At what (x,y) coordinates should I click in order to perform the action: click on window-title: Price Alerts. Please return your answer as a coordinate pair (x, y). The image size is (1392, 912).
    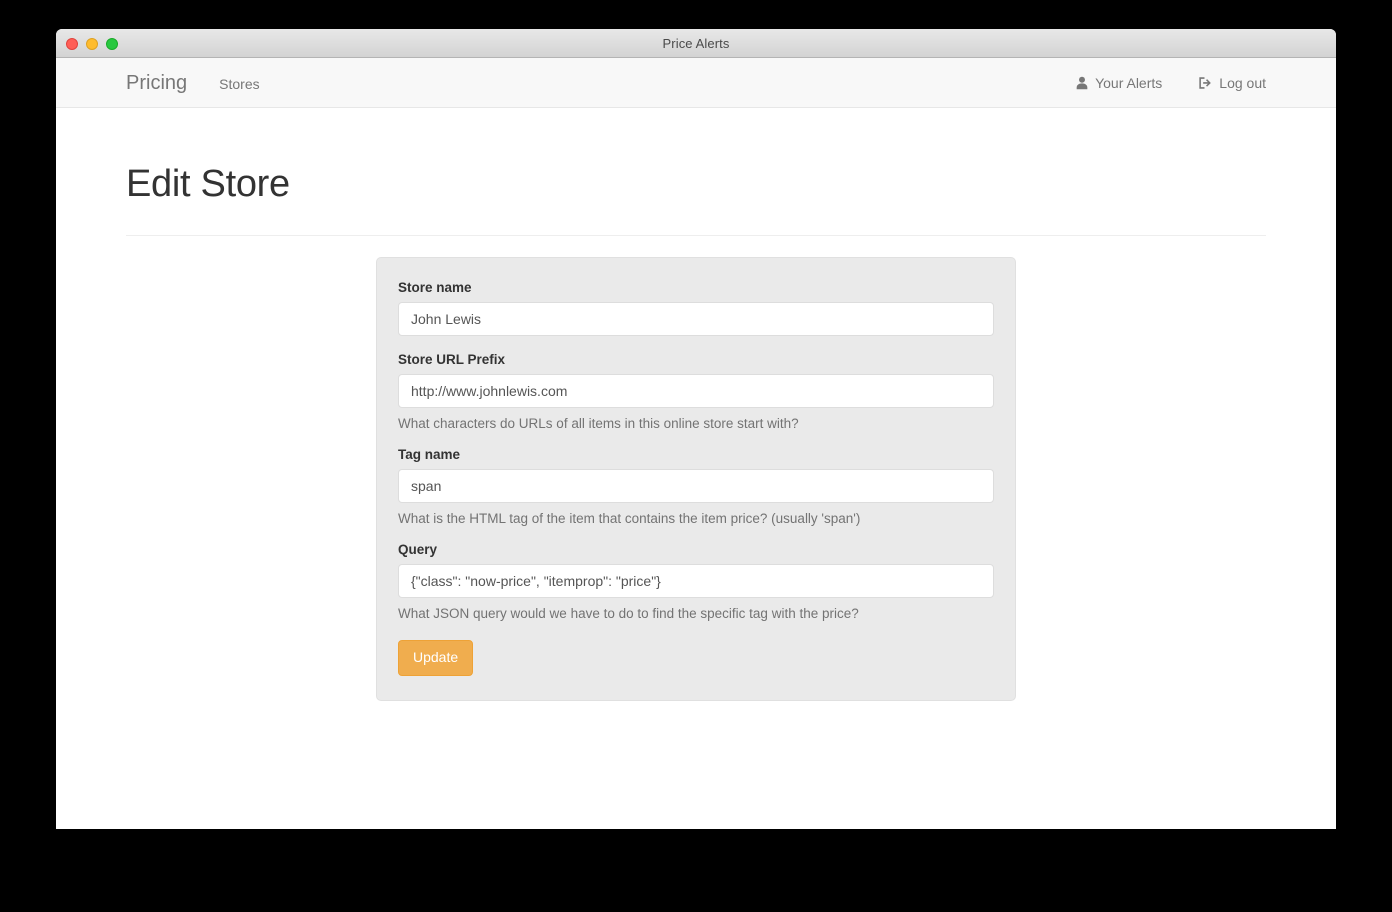
    Looking at the image, I should click on (696, 43).